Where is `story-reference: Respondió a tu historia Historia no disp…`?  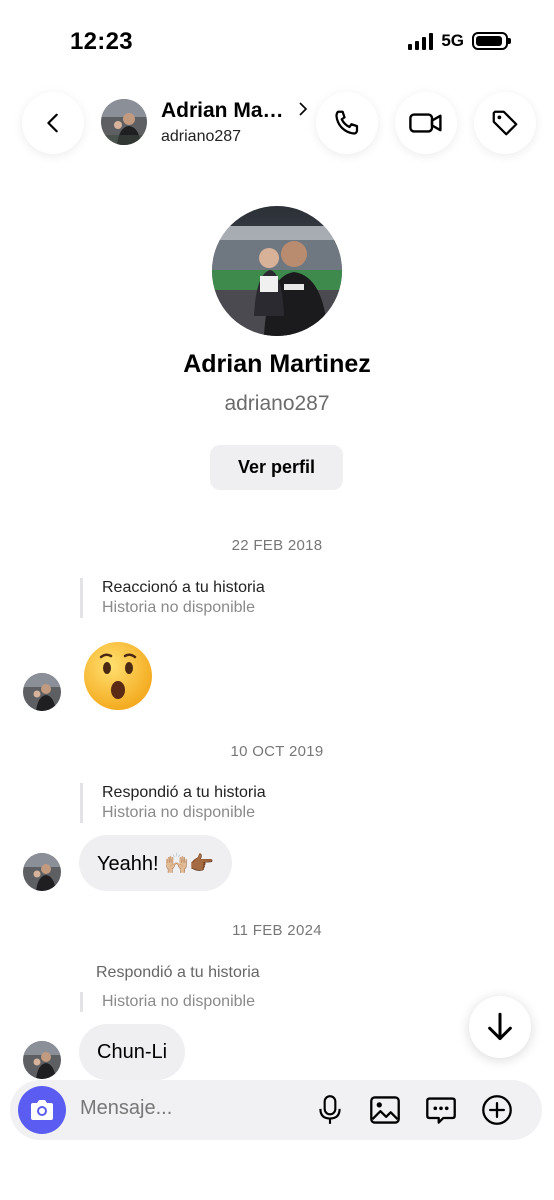 story-reference: Respondió a tu historia Historia no disp… is located at coordinates (173, 803).